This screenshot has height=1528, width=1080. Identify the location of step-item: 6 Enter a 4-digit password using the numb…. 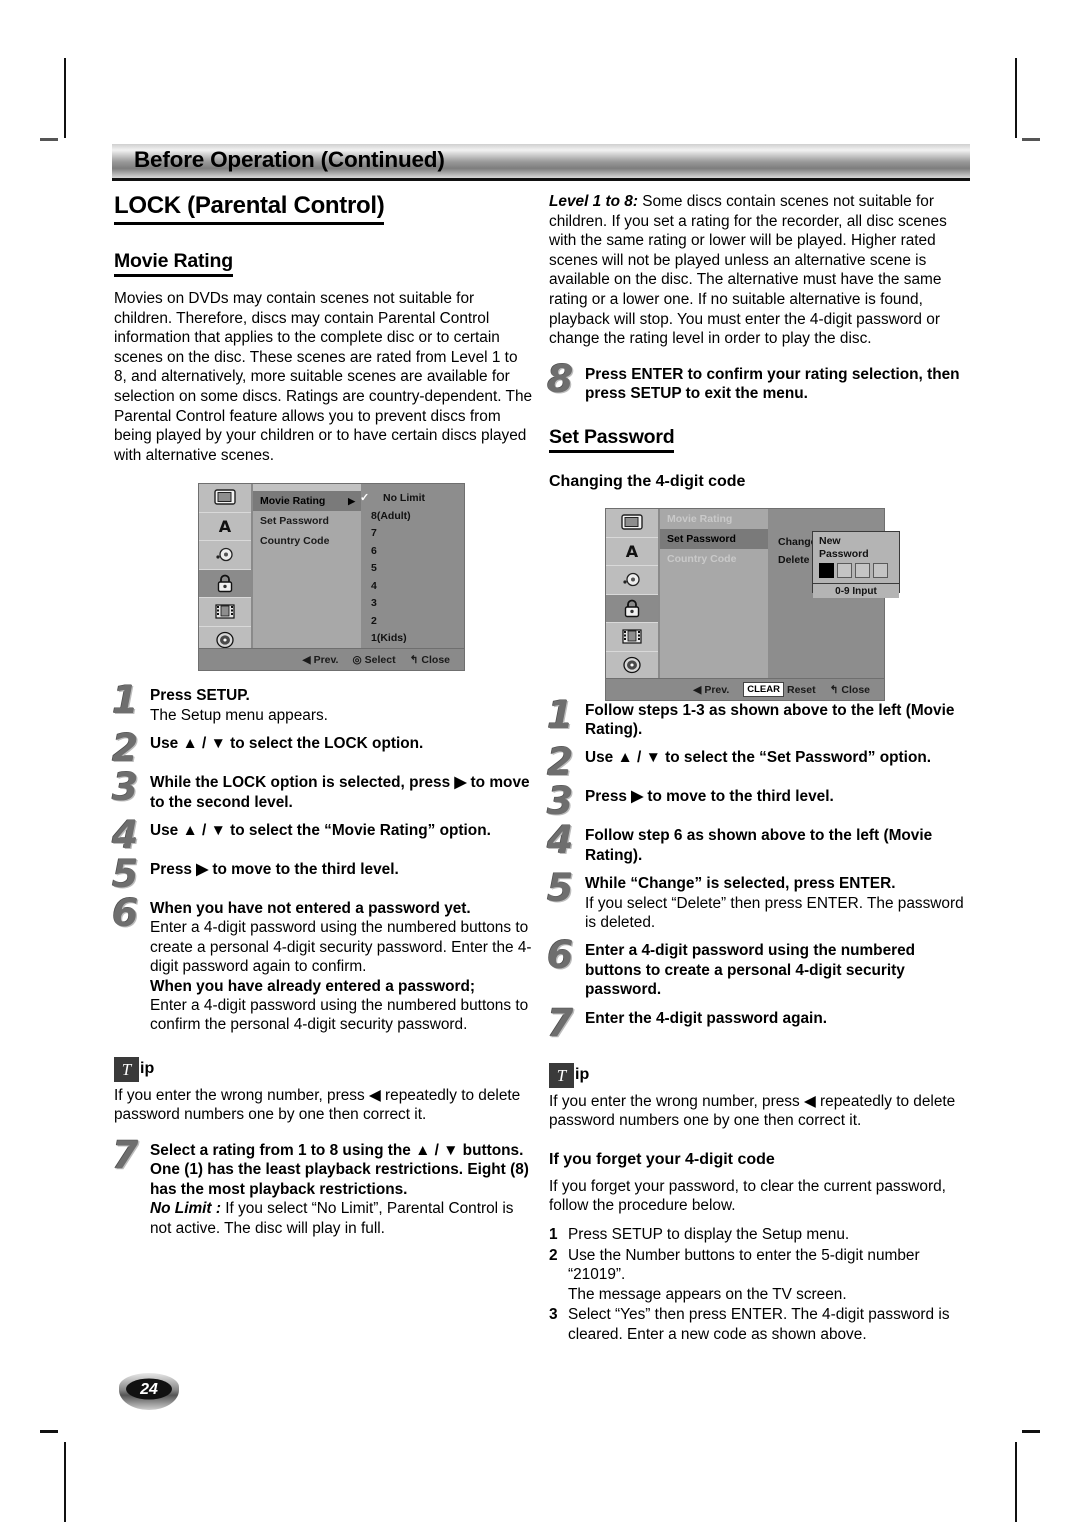
(758, 967).